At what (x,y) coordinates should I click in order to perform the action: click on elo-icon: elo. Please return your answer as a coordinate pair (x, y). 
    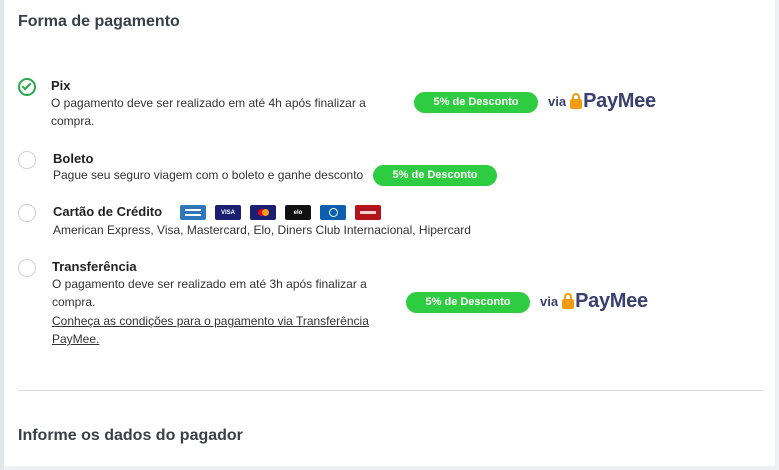
    Looking at the image, I should click on (298, 212).